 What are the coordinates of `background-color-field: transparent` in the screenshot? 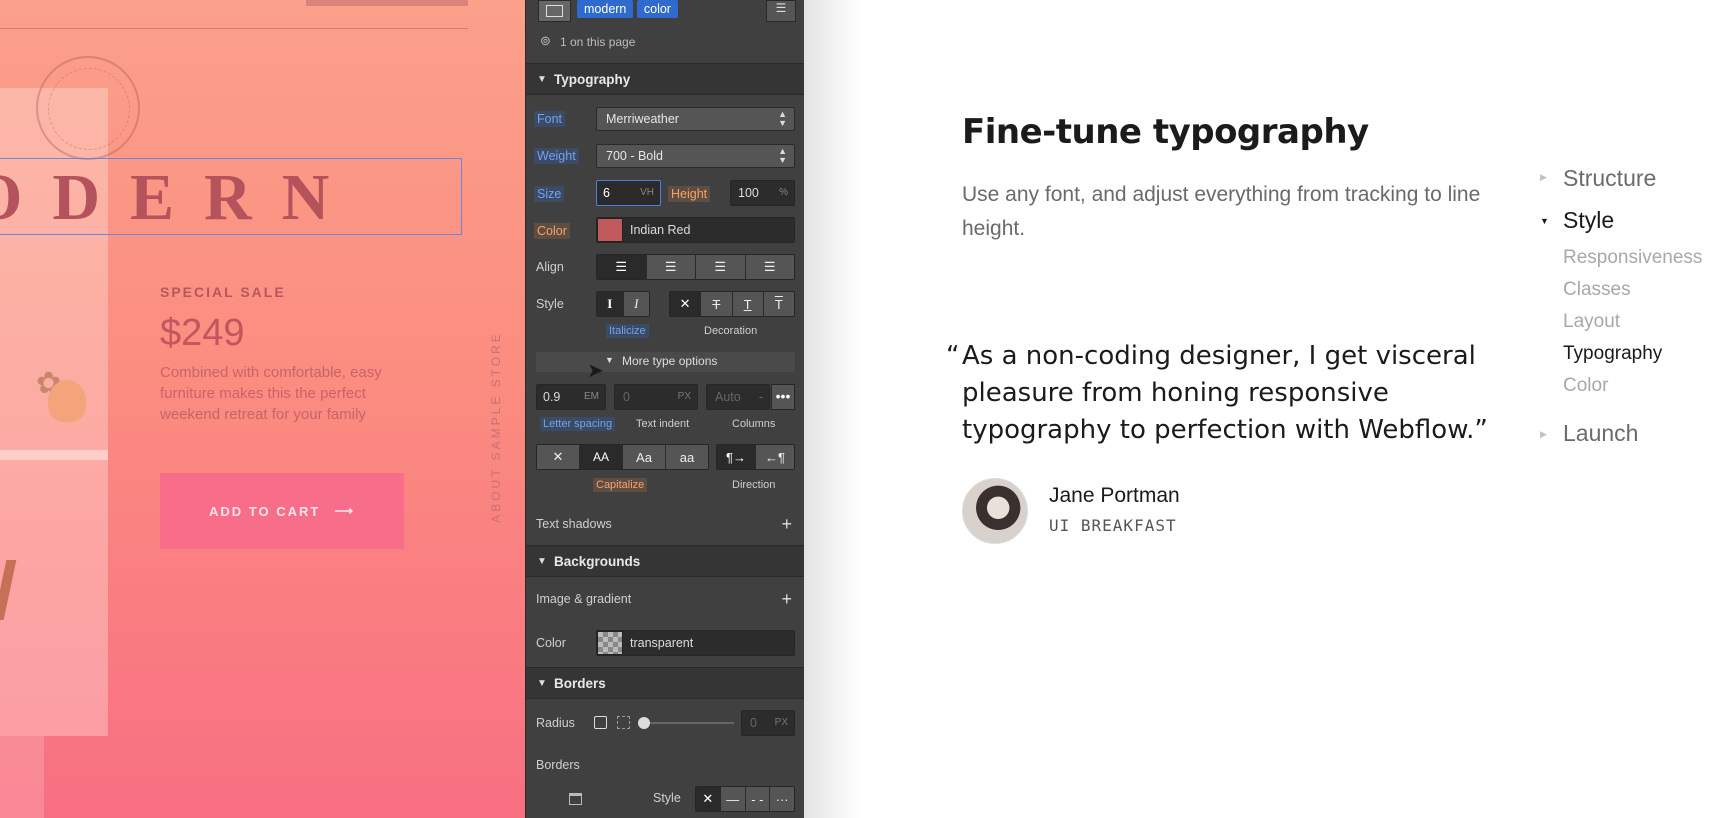 It's located at (695, 643).